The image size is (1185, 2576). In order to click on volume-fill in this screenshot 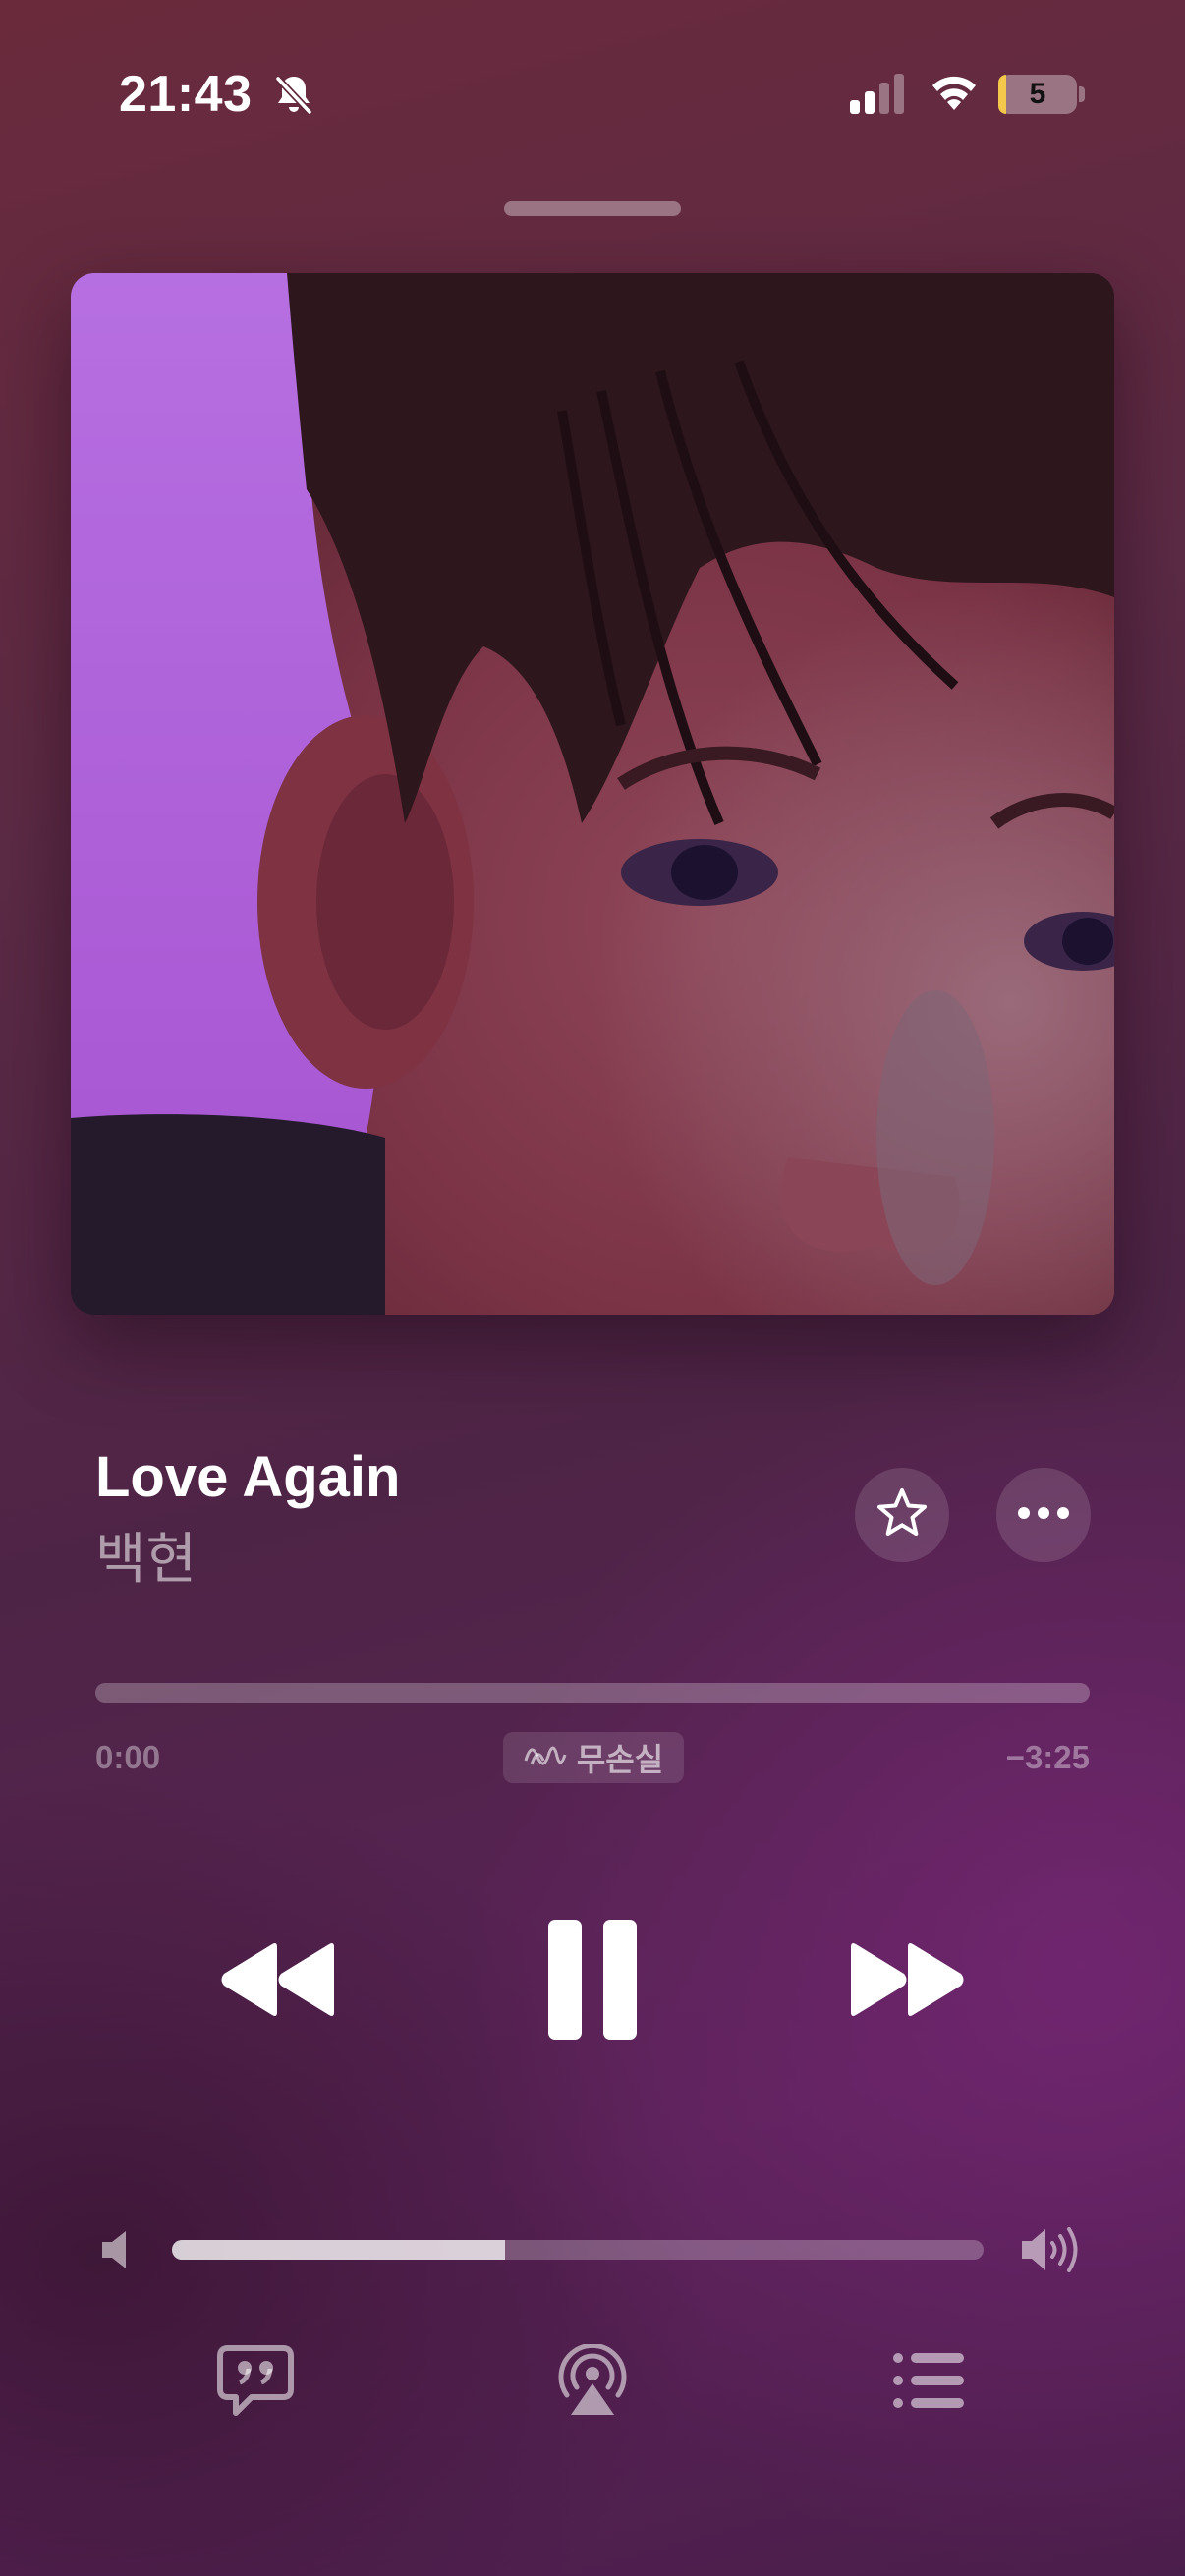, I will do `click(339, 2250)`.